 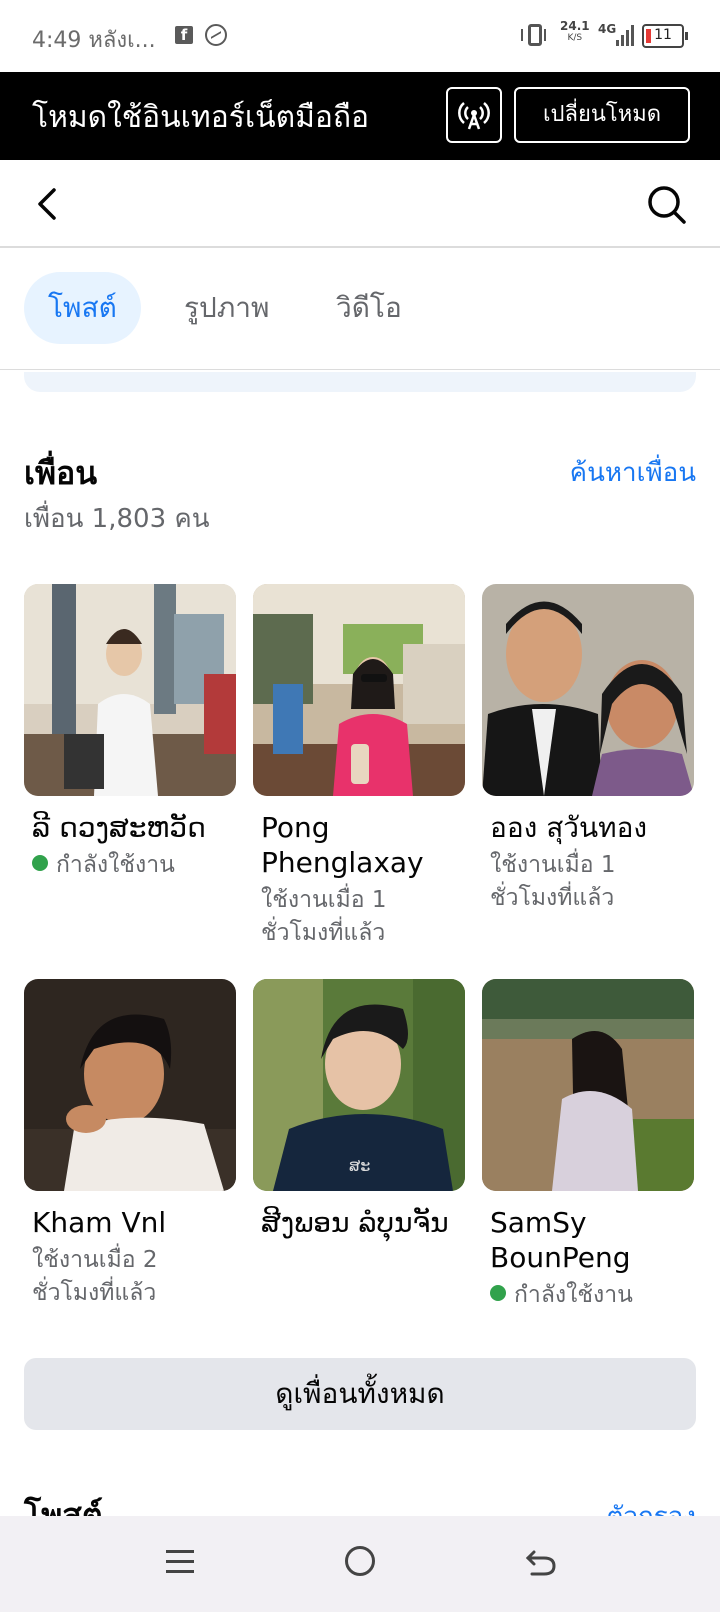 What do you see at coordinates (61, 473) in the screenshot?
I see `friends-title: เพื่อน` at bounding box center [61, 473].